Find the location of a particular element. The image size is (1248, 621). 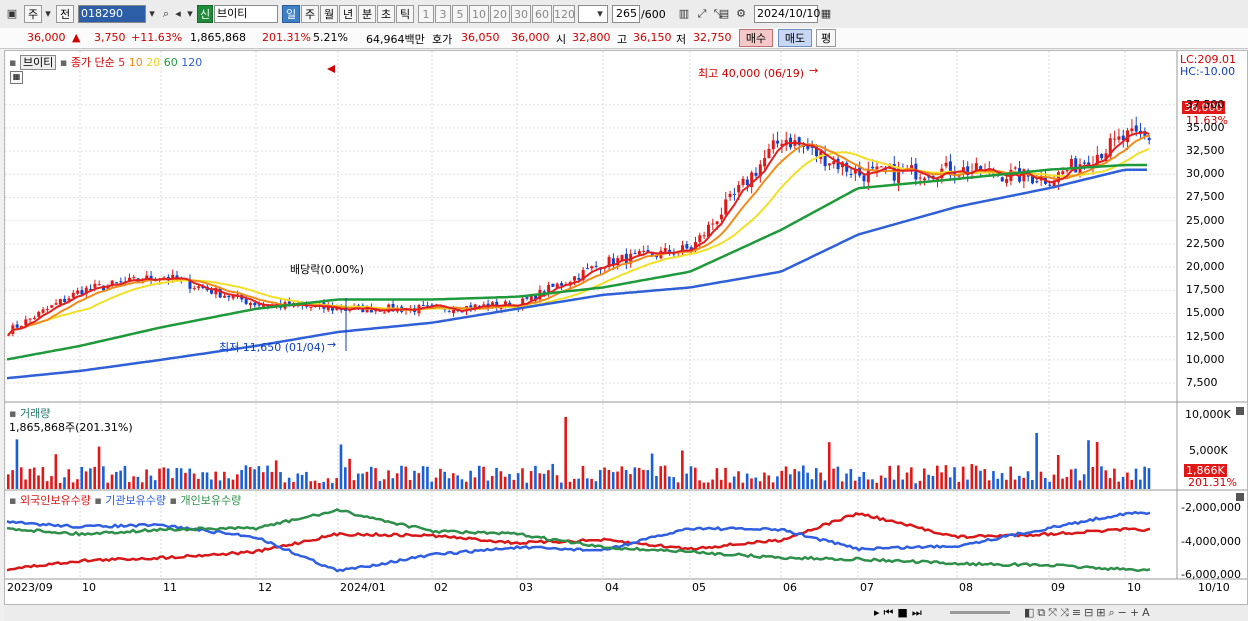

grid-toggle-icon: ▦ is located at coordinates (16, 77).